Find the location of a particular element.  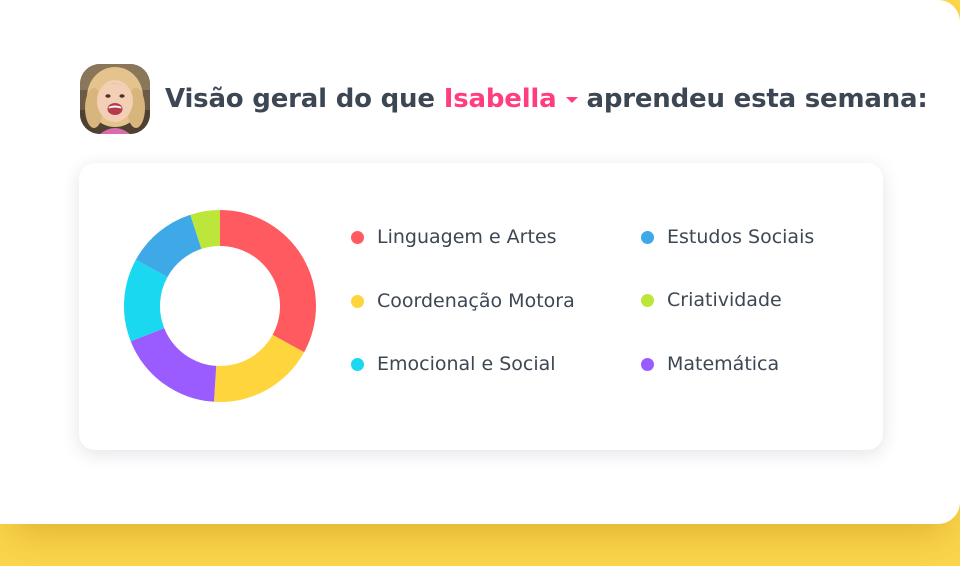

legend-item: Coordenação Motora is located at coordinates (463, 301).